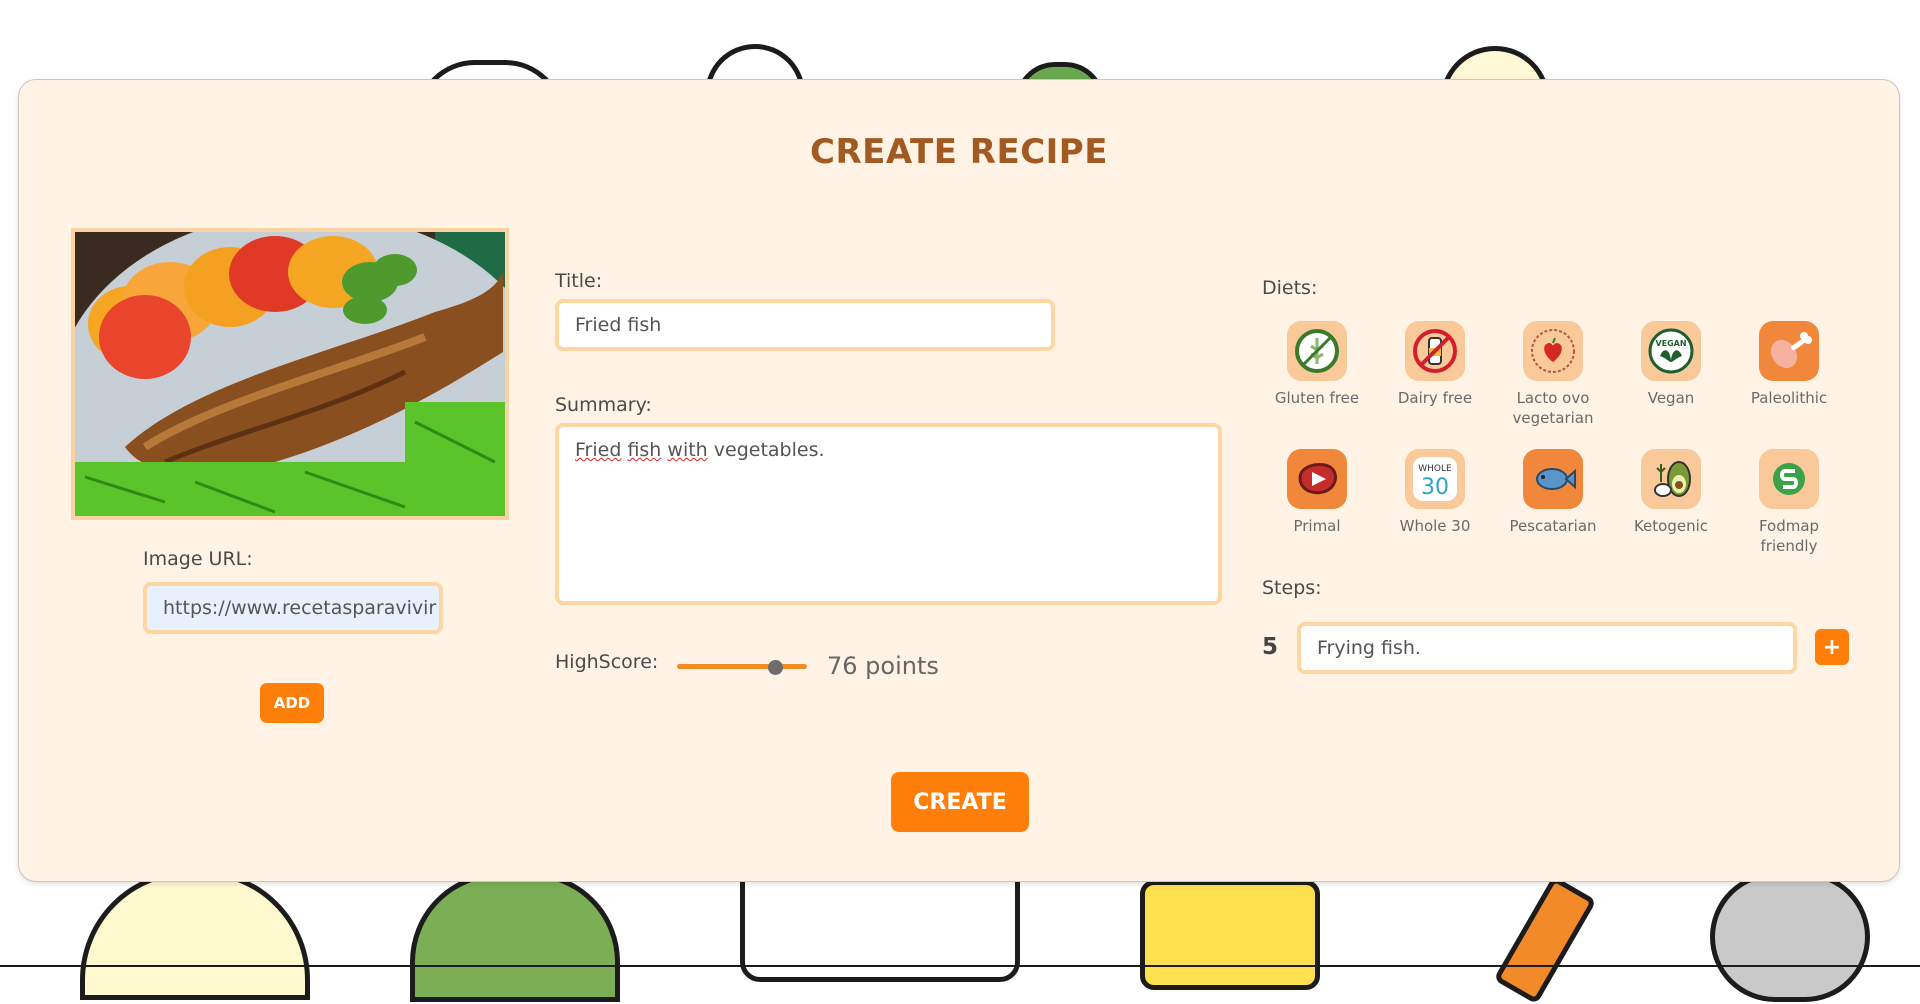 Image resolution: width=1920 pixels, height=1004 pixels. Describe the element at coordinates (883, 666) in the screenshot. I see `highscore-value: 76 points` at that location.